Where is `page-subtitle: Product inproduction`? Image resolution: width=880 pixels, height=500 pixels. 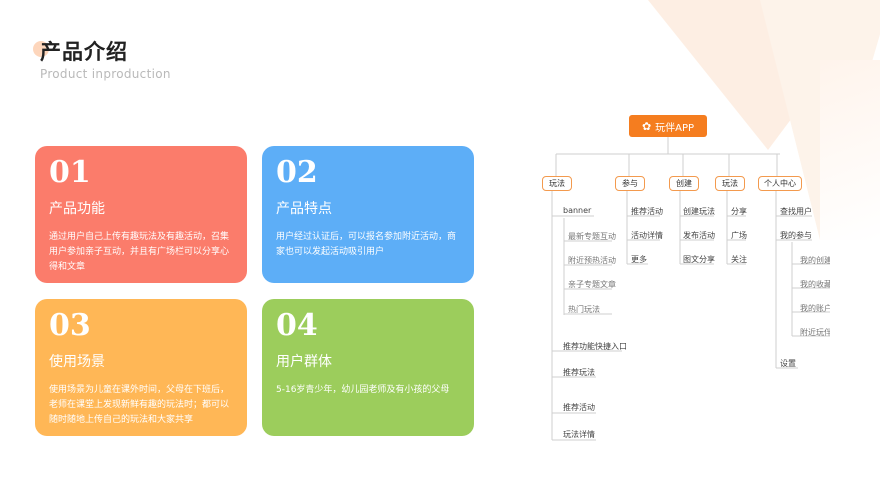
page-subtitle: Product inproduction is located at coordinates (105, 74).